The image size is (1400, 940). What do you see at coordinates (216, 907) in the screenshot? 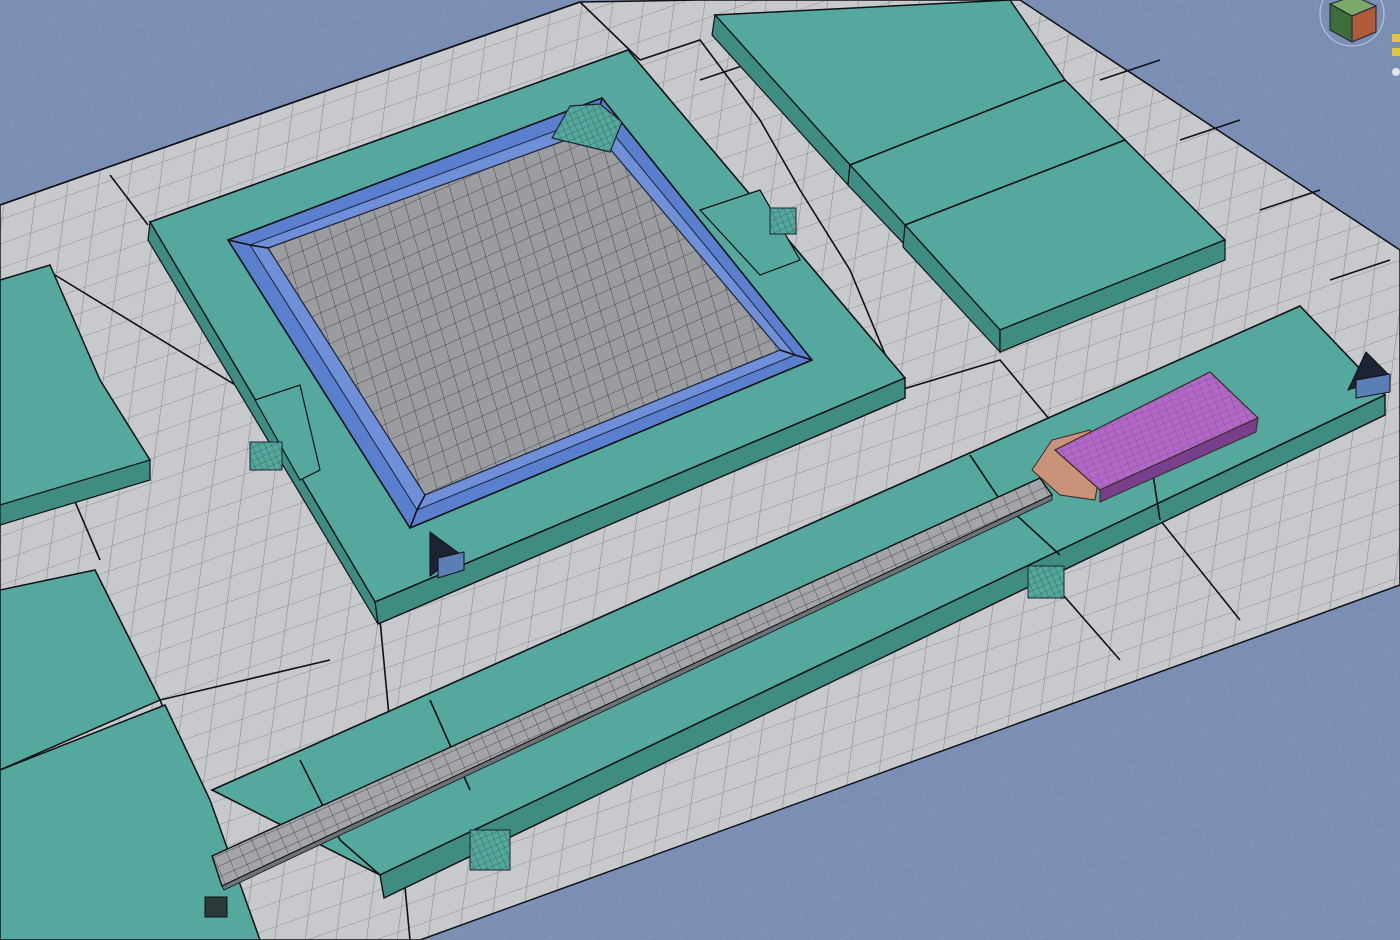
I see `small-cube` at bounding box center [216, 907].